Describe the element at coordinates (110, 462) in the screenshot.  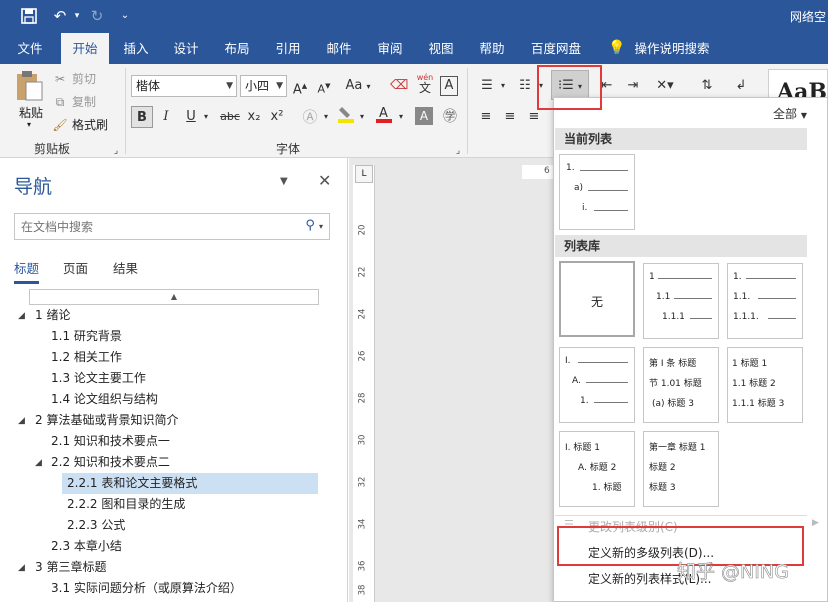
I see `heading-item: 2.2 知识和技术要点二` at that location.